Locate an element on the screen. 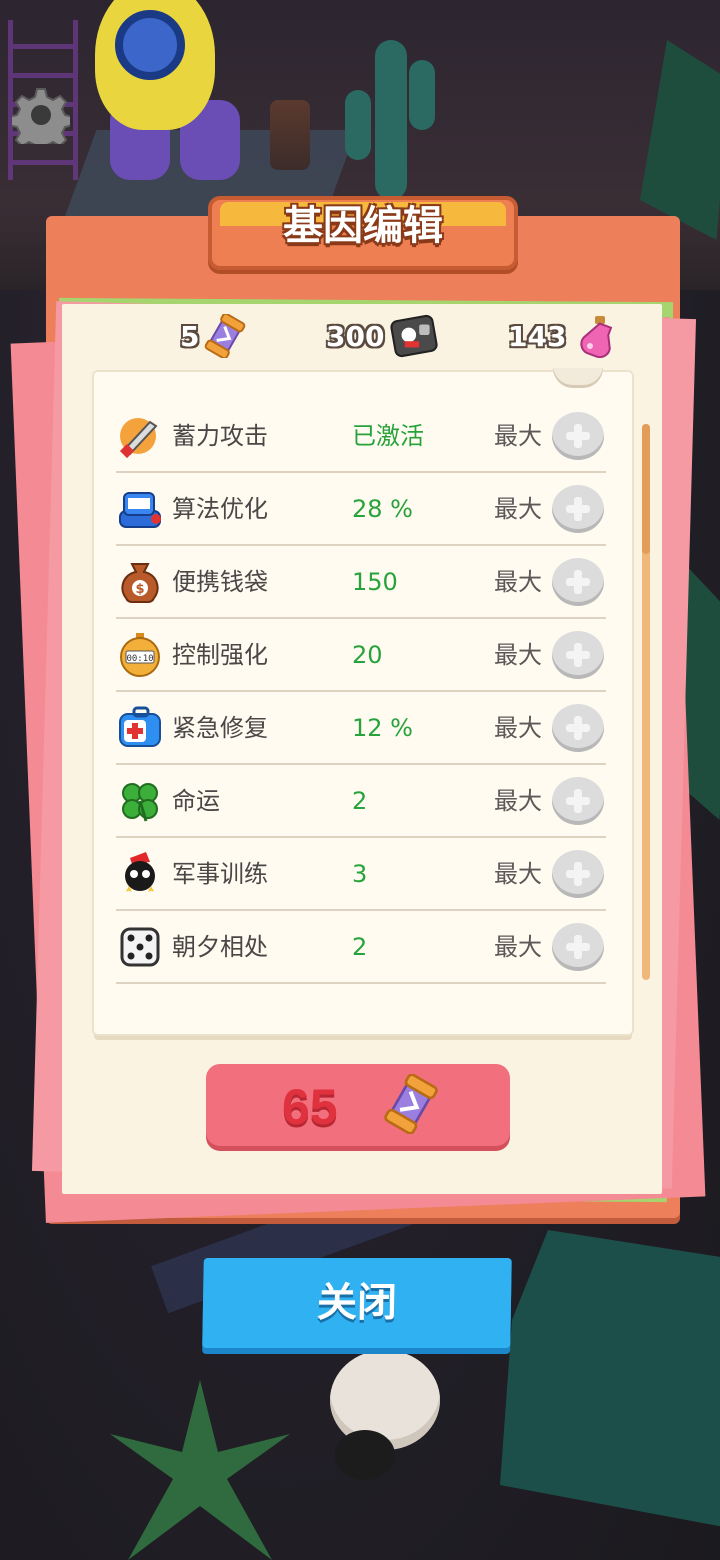 The width and height of the screenshot is (720, 1560). gene-cost-button is located at coordinates (358, 1105).